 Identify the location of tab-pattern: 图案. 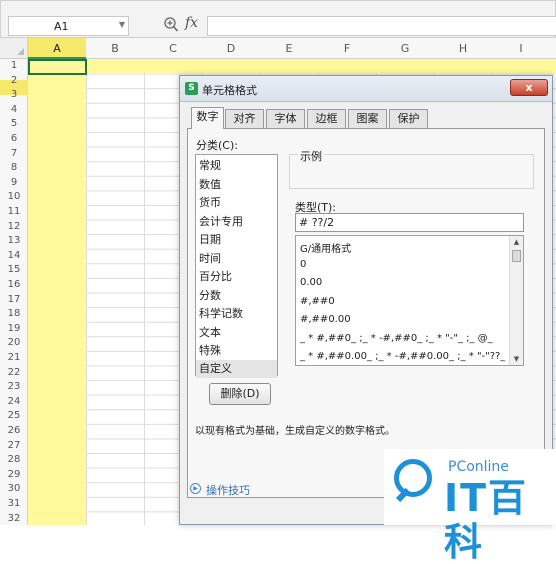
(367, 118).